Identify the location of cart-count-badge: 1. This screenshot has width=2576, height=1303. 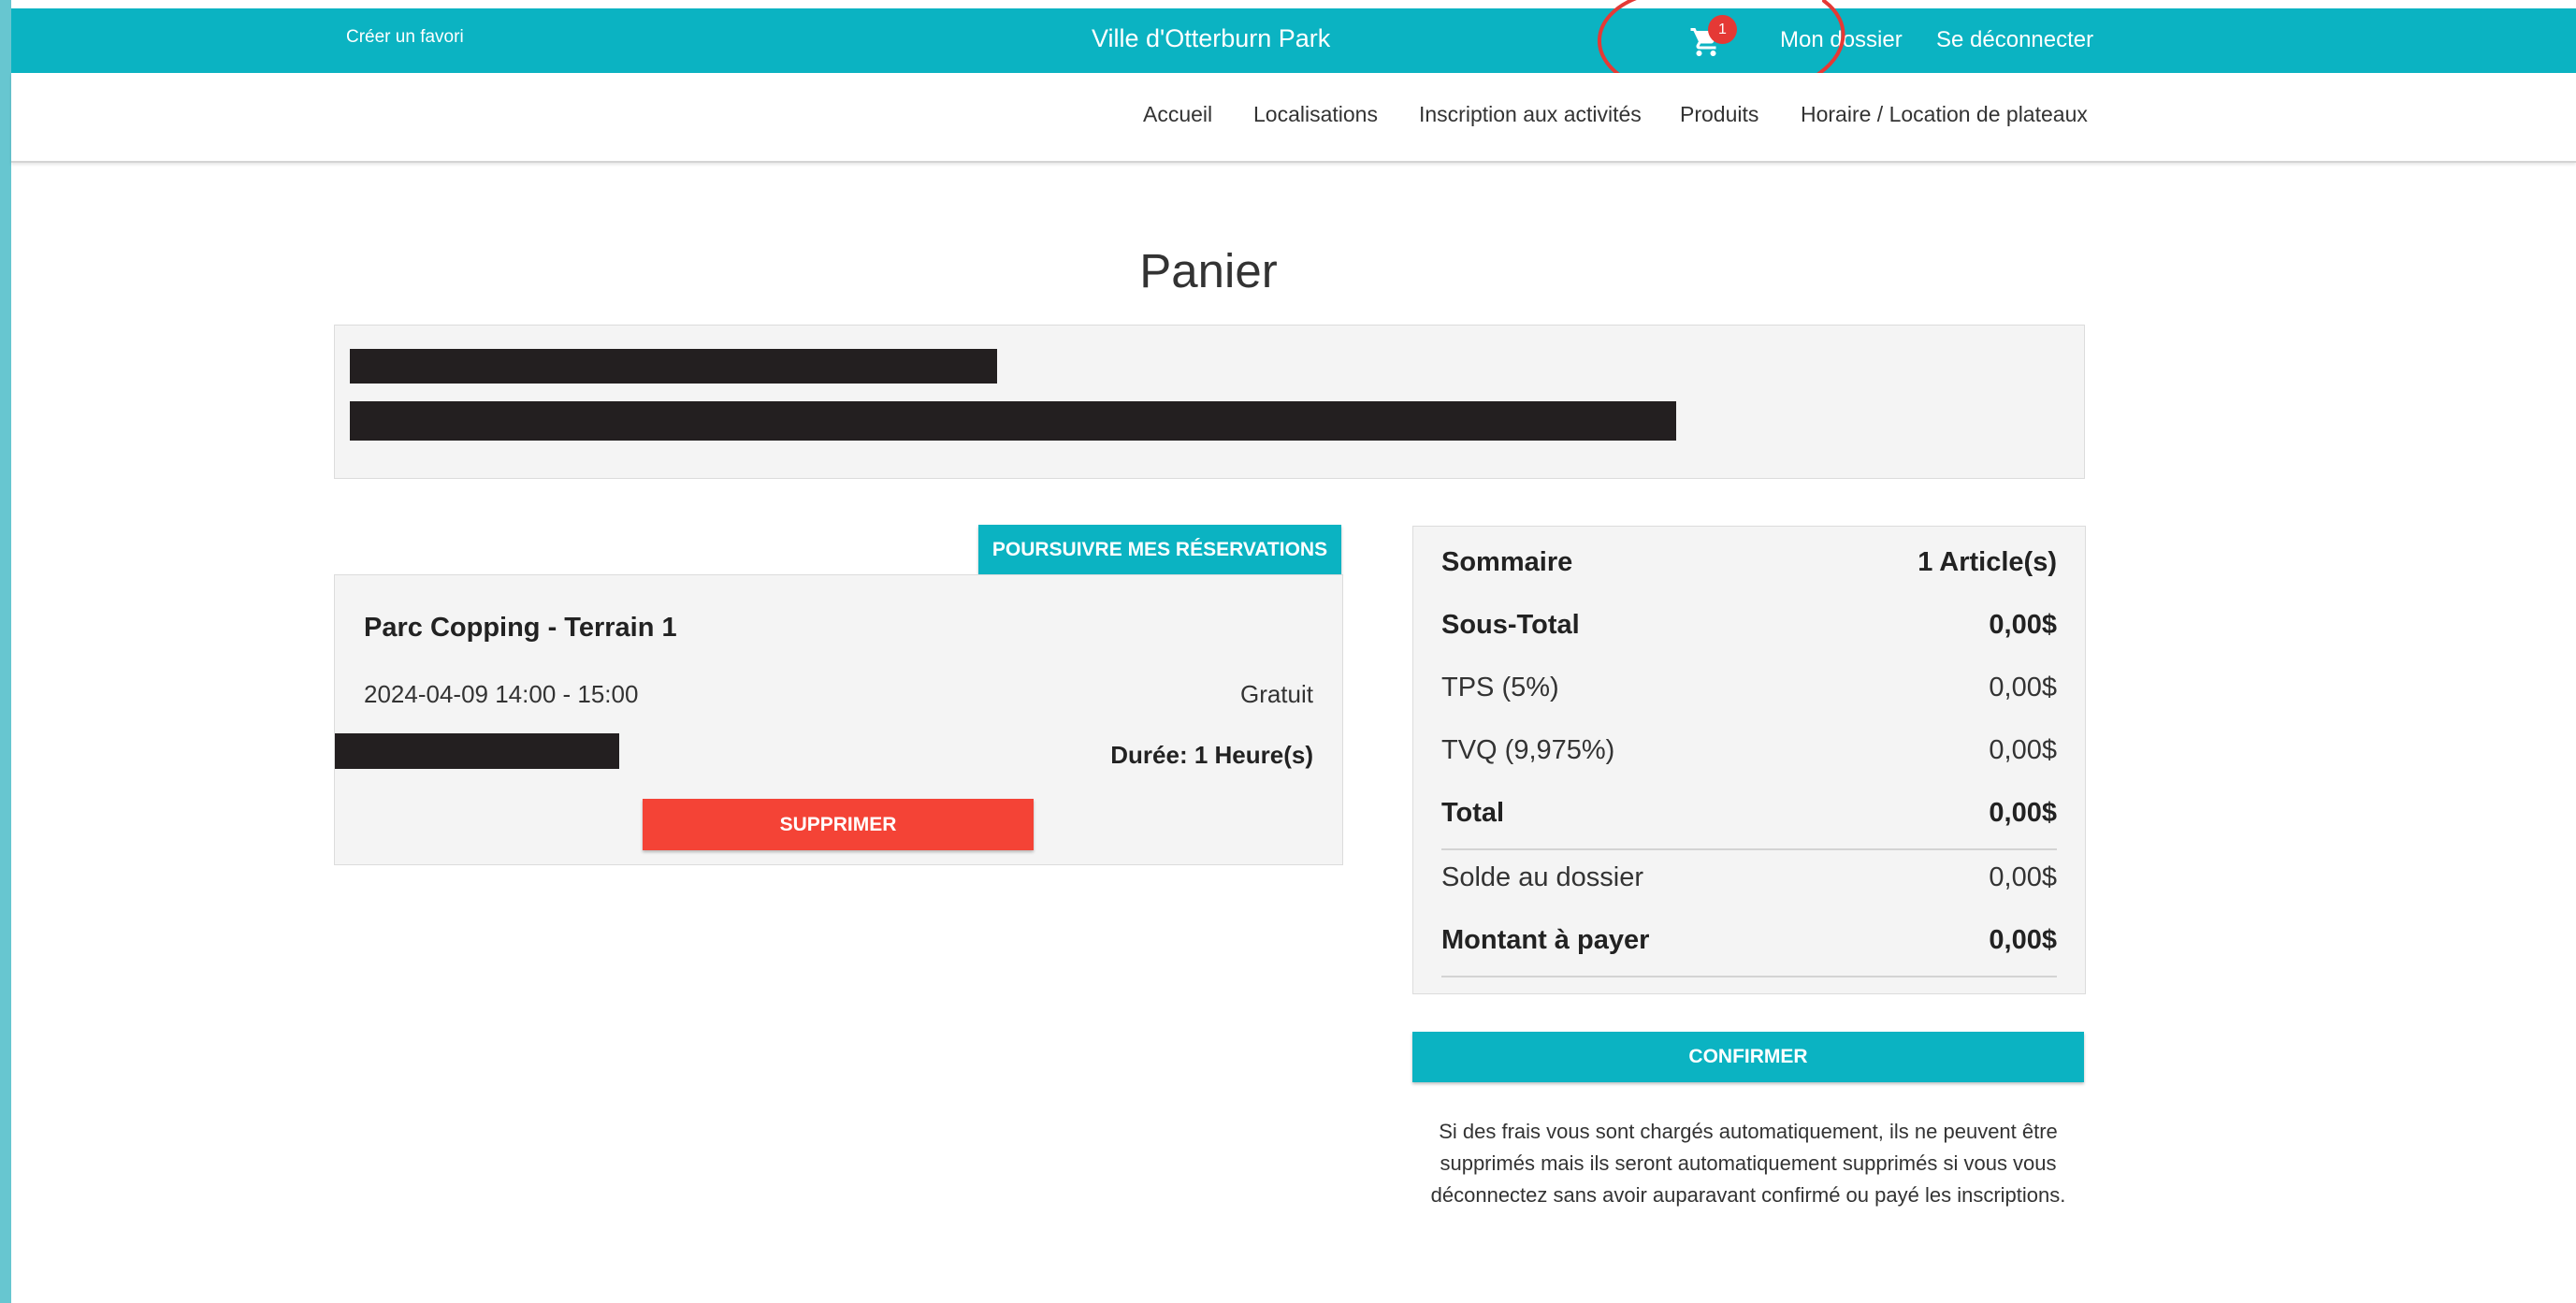
(1722, 30).